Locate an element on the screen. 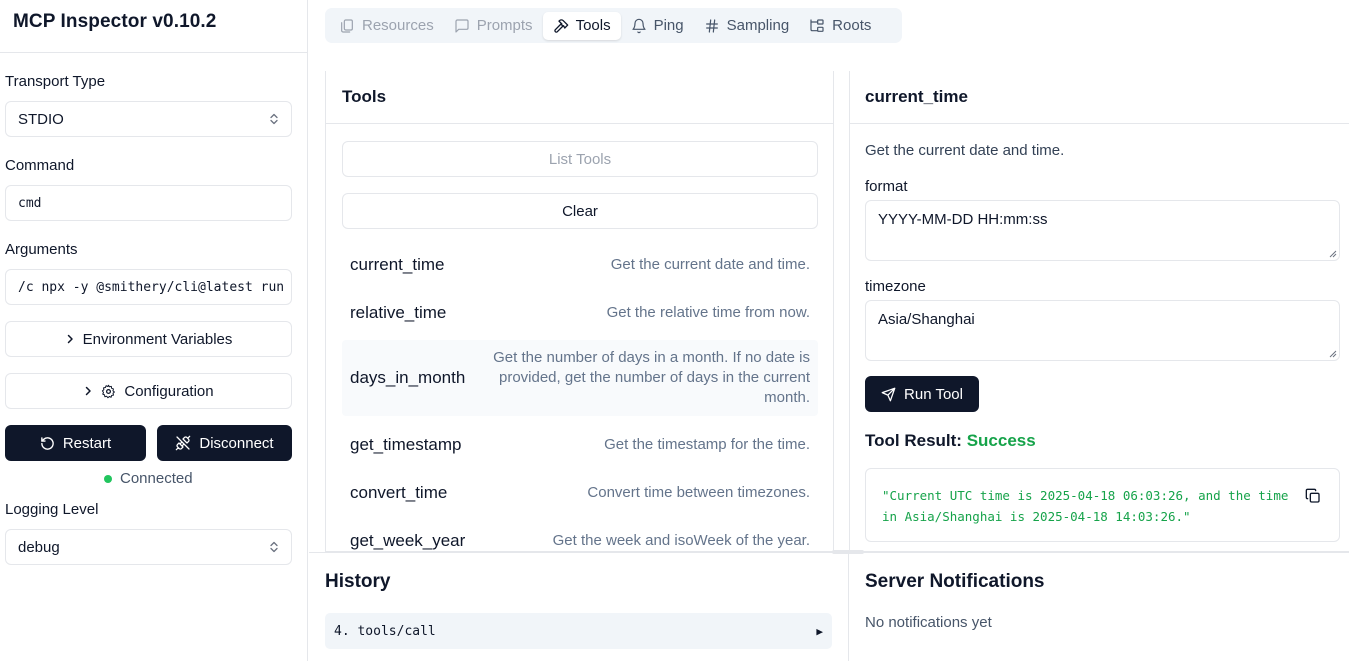 This screenshot has width=1349, height=661. tab-prompts: Prompts is located at coordinates (493, 26).